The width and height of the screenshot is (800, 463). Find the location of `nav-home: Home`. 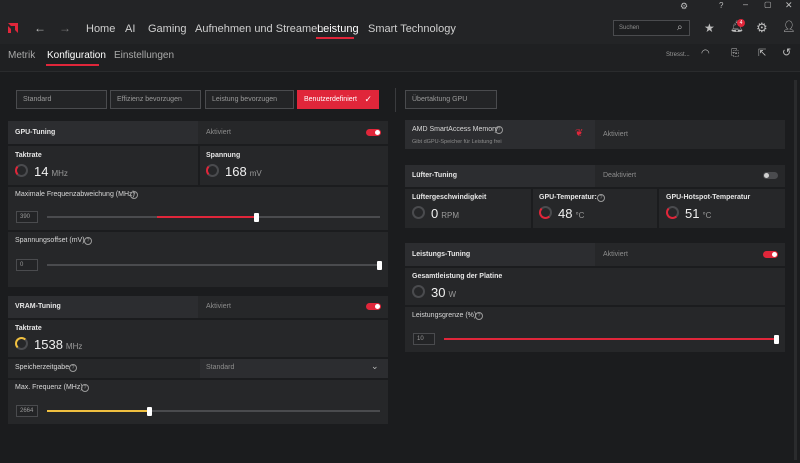

nav-home: Home is located at coordinates (100, 29).